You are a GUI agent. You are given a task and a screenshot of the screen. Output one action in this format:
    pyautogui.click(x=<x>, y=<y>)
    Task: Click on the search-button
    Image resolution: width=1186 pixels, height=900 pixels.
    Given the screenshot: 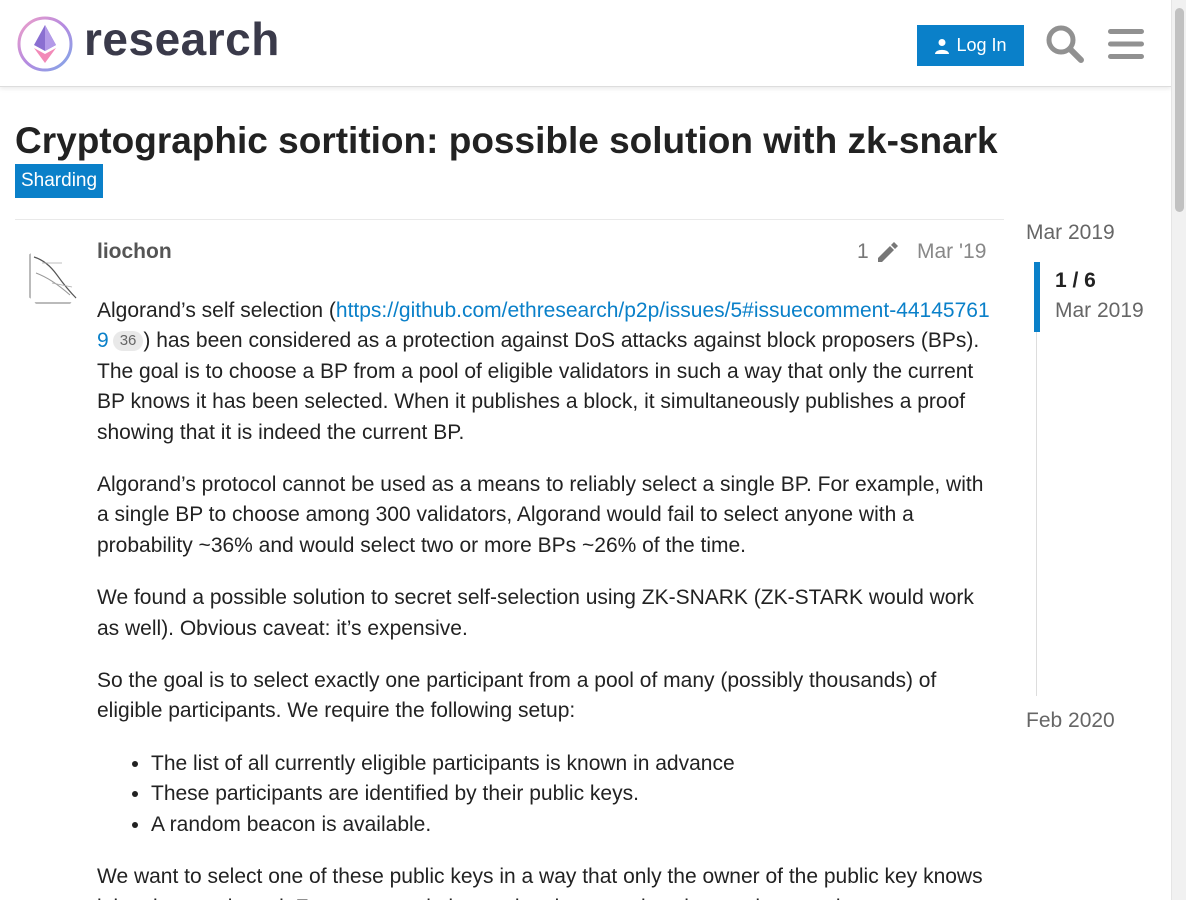 What is the action you would take?
    pyautogui.click(x=1065, y=44)
    